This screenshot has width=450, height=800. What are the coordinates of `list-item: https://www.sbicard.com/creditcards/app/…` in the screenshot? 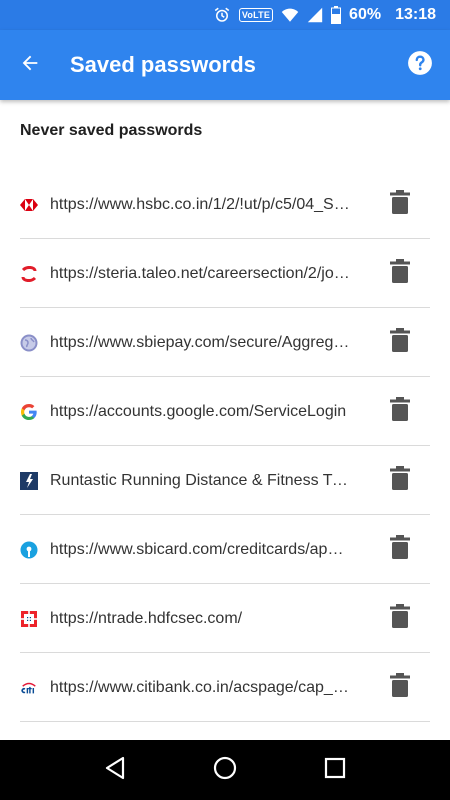 It's located at (225, 549).